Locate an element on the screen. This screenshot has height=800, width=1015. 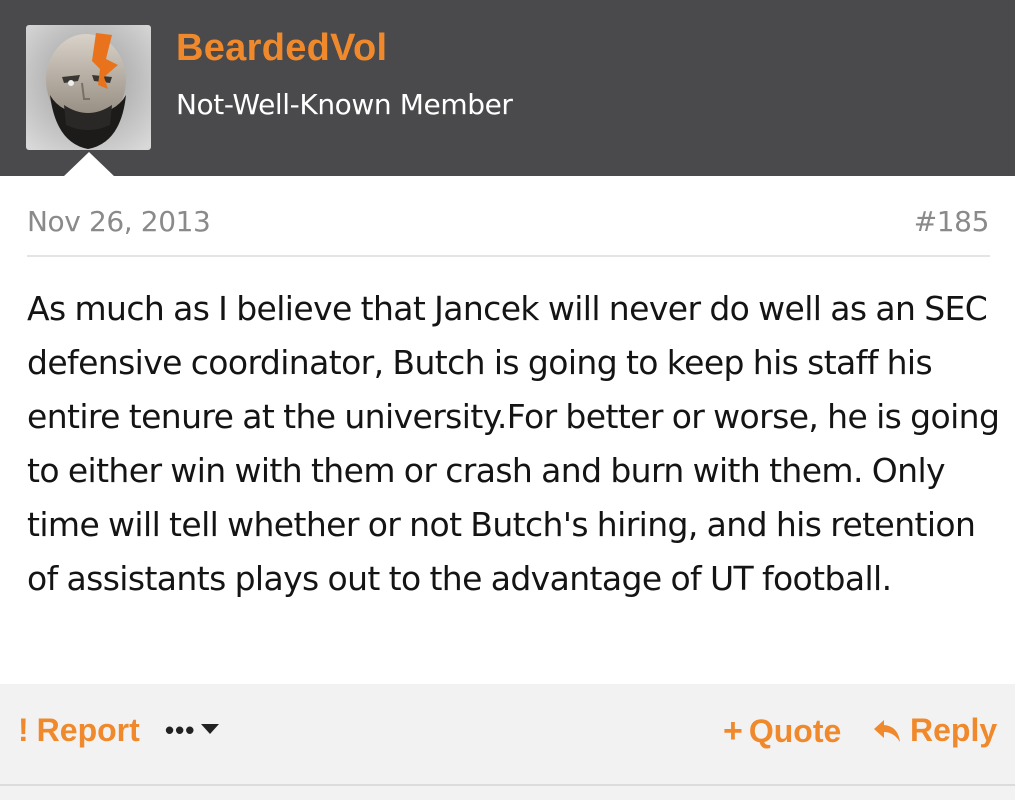
post-date: Nov 26, 2013 is located at coordinates (119, 221).